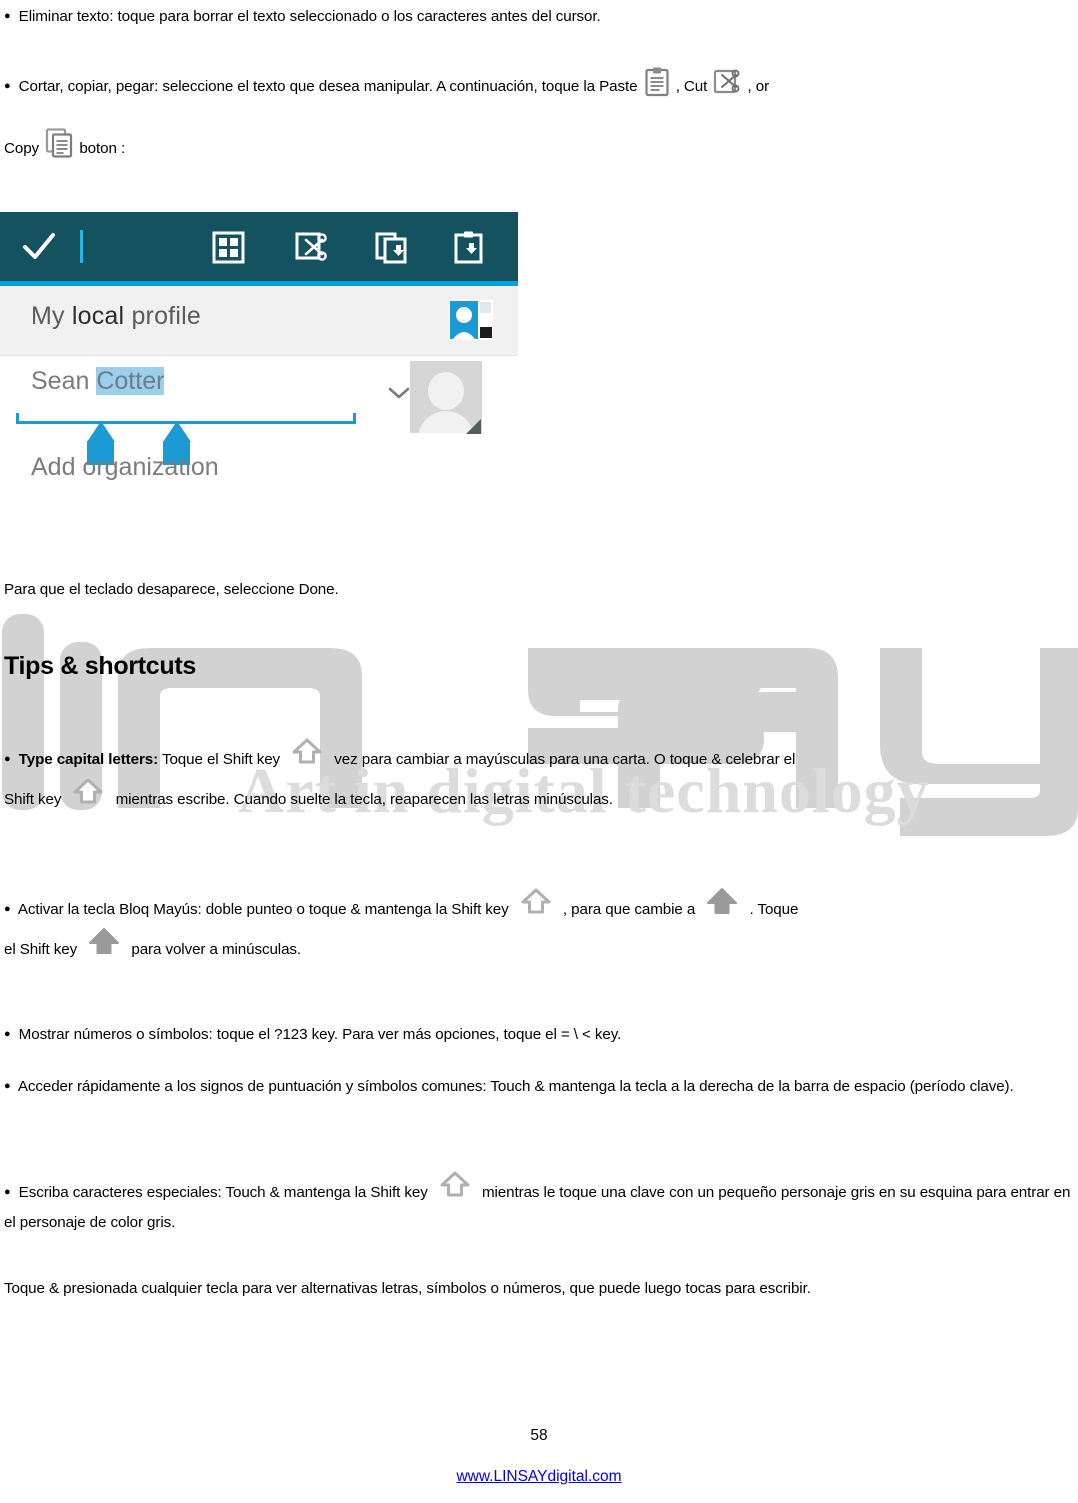 The image size is (1078, 1503). I want to click on punctuation-line-2: la barra de espacio (período clave)., so click(896, 1086).